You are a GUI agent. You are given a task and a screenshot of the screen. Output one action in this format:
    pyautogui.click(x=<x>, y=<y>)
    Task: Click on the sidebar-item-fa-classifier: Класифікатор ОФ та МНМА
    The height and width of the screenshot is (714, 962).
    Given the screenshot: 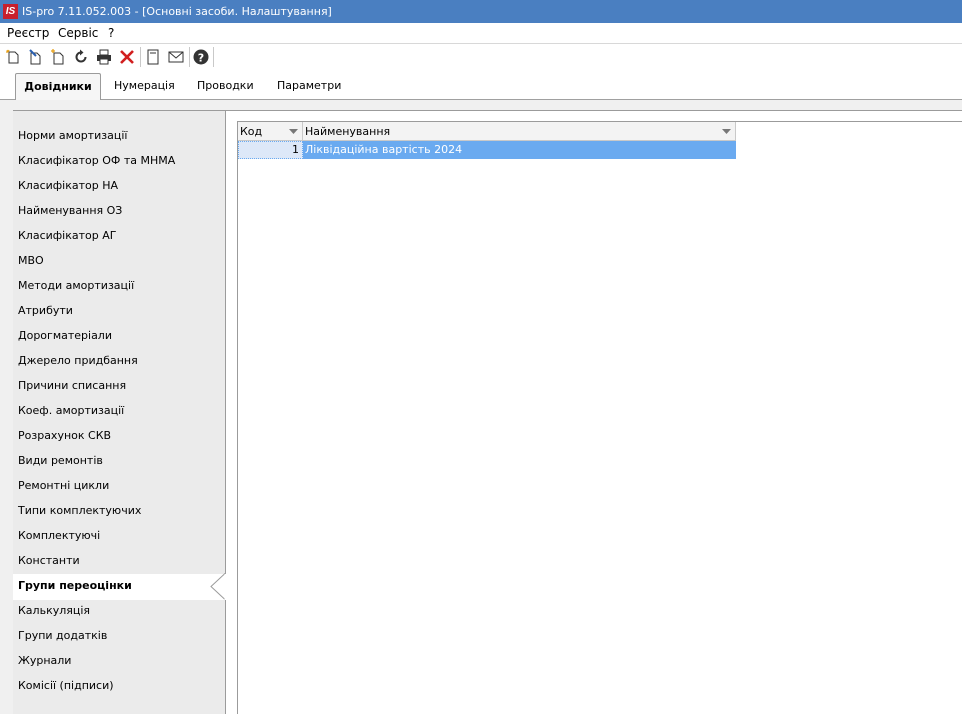 What is the action you would take?
    pyautogui.click(x=96, y=161)
    